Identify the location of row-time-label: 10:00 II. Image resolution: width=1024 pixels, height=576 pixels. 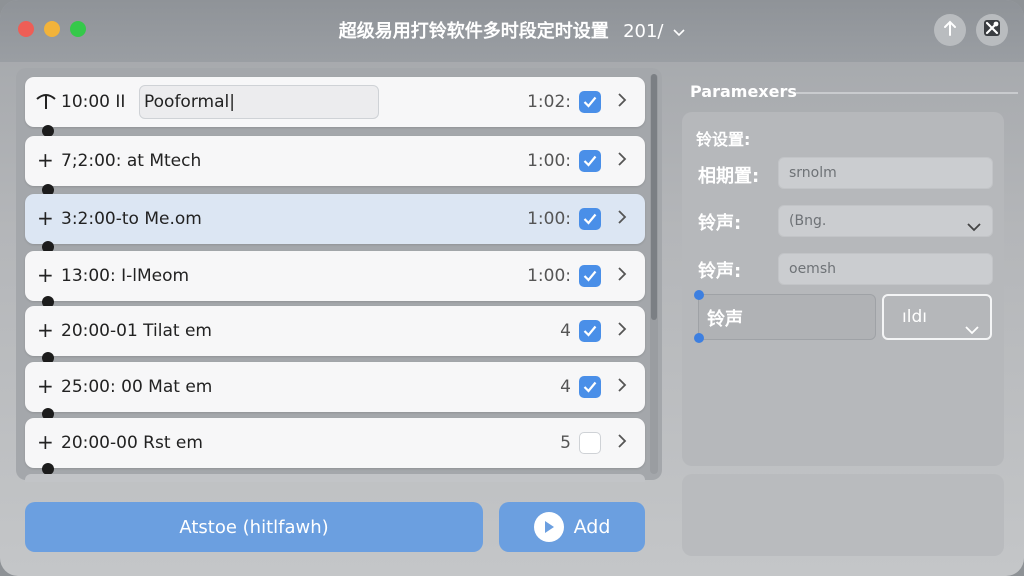
(93, 102).